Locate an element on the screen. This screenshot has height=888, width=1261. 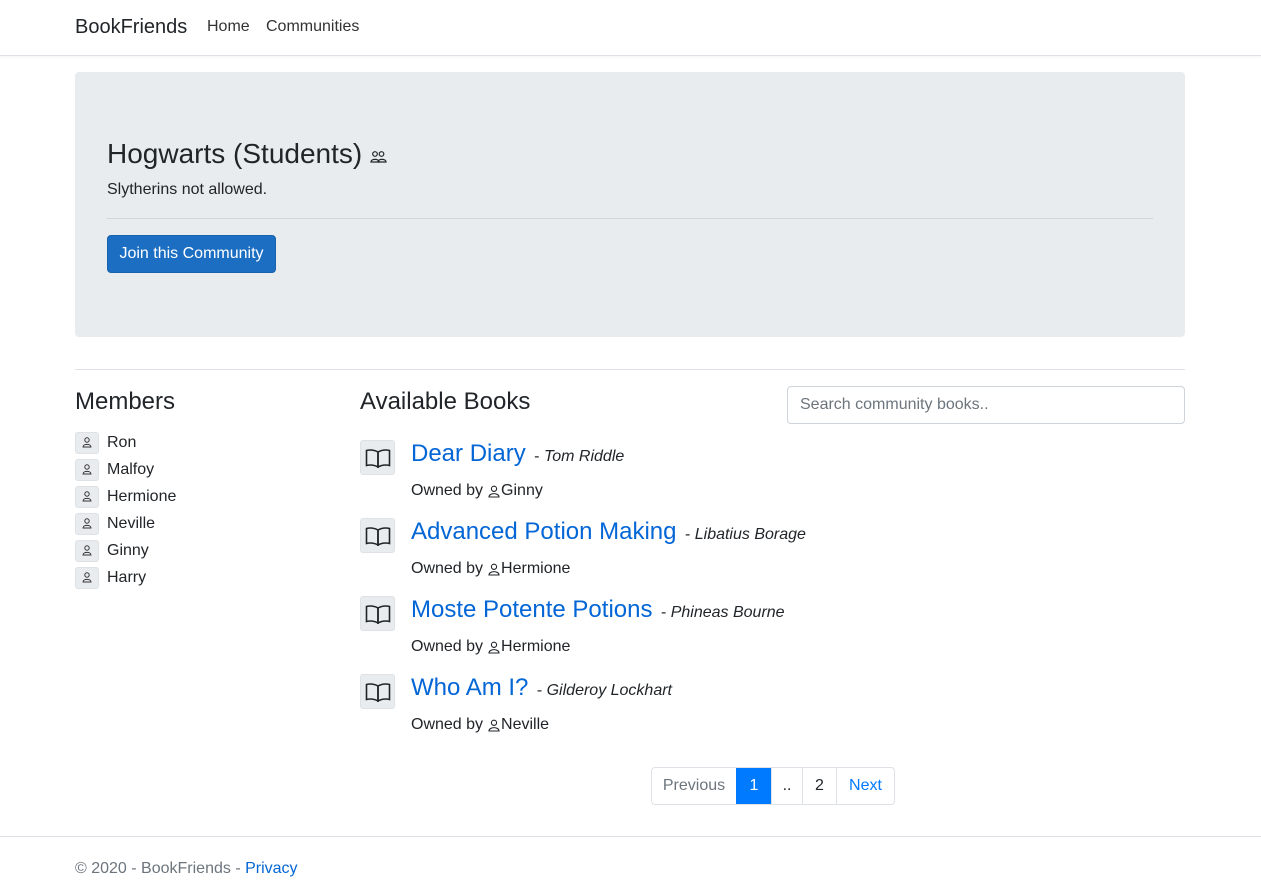
community-title: Hogwarts (Students) is located at coordinates (235, 153).